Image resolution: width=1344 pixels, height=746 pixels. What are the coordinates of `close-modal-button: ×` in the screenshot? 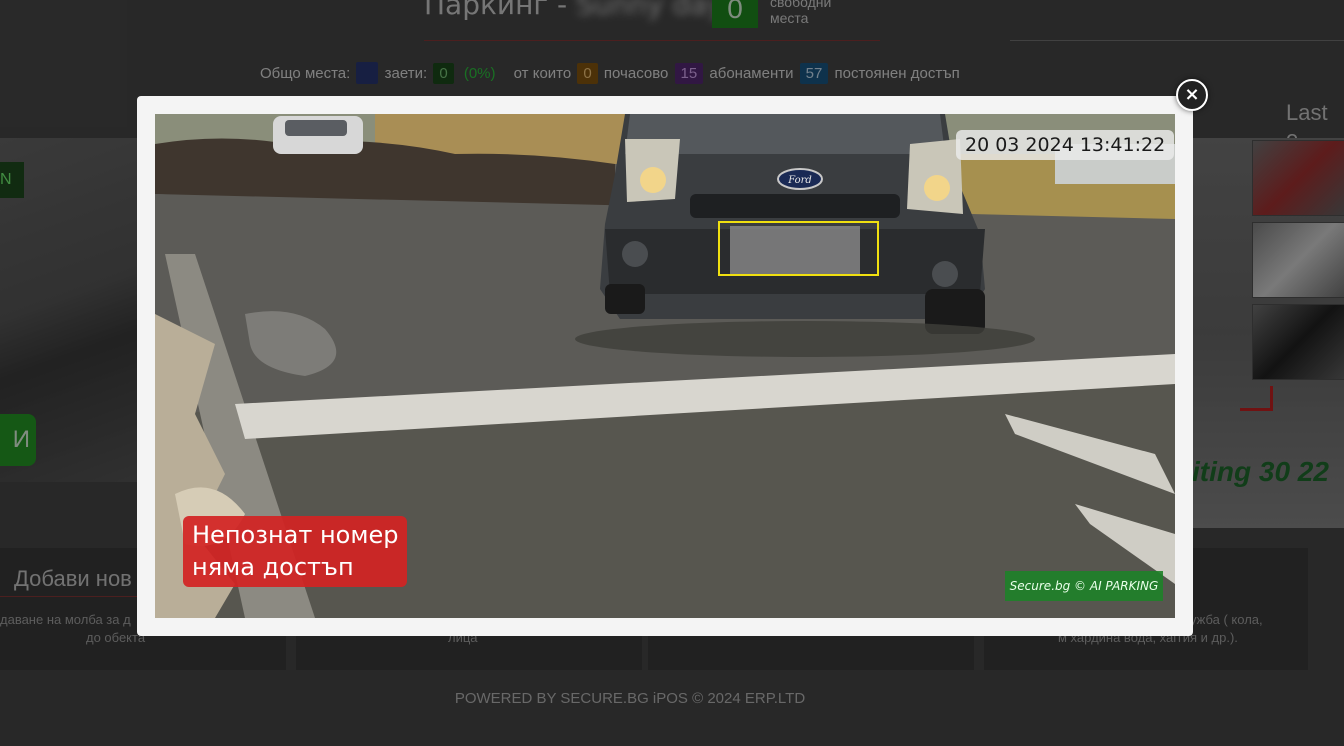 It's located at (1192, 95).